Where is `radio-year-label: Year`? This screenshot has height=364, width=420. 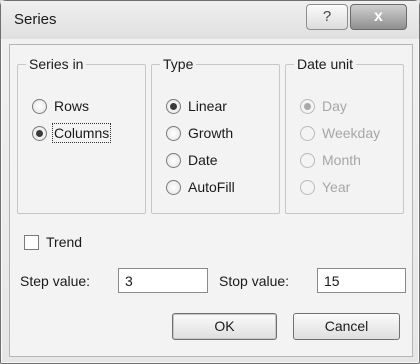
radio-year-label: Year is located at coordinates (336, 187).